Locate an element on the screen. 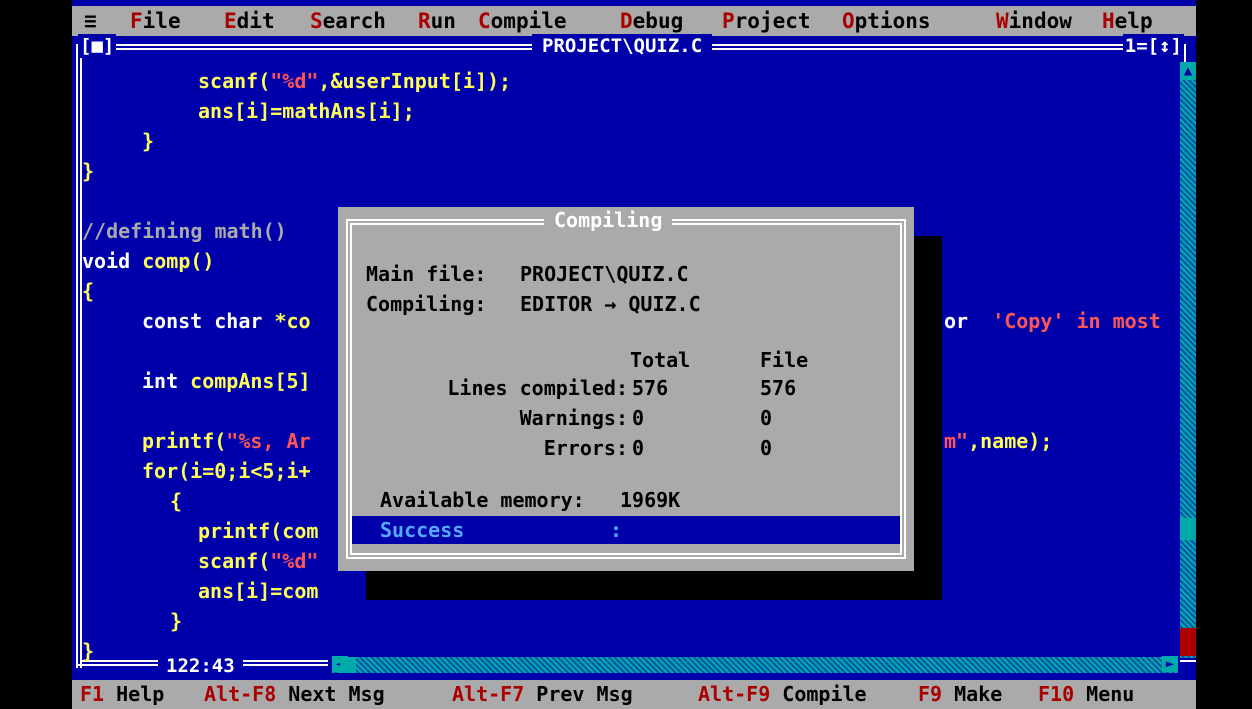  code-line: const char *co is located at coordinates (226, 321).